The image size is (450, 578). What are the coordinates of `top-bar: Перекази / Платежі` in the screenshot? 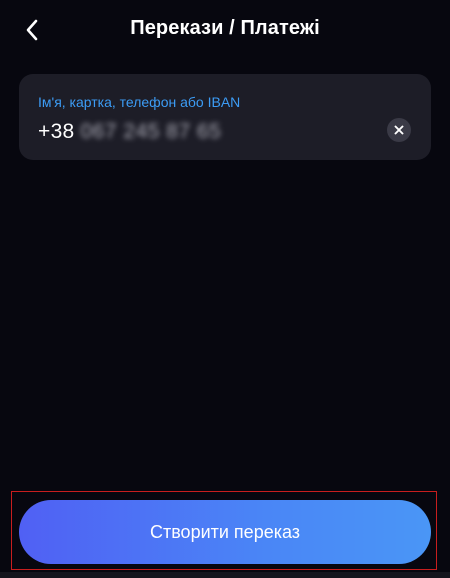 It's located at (225, 29).